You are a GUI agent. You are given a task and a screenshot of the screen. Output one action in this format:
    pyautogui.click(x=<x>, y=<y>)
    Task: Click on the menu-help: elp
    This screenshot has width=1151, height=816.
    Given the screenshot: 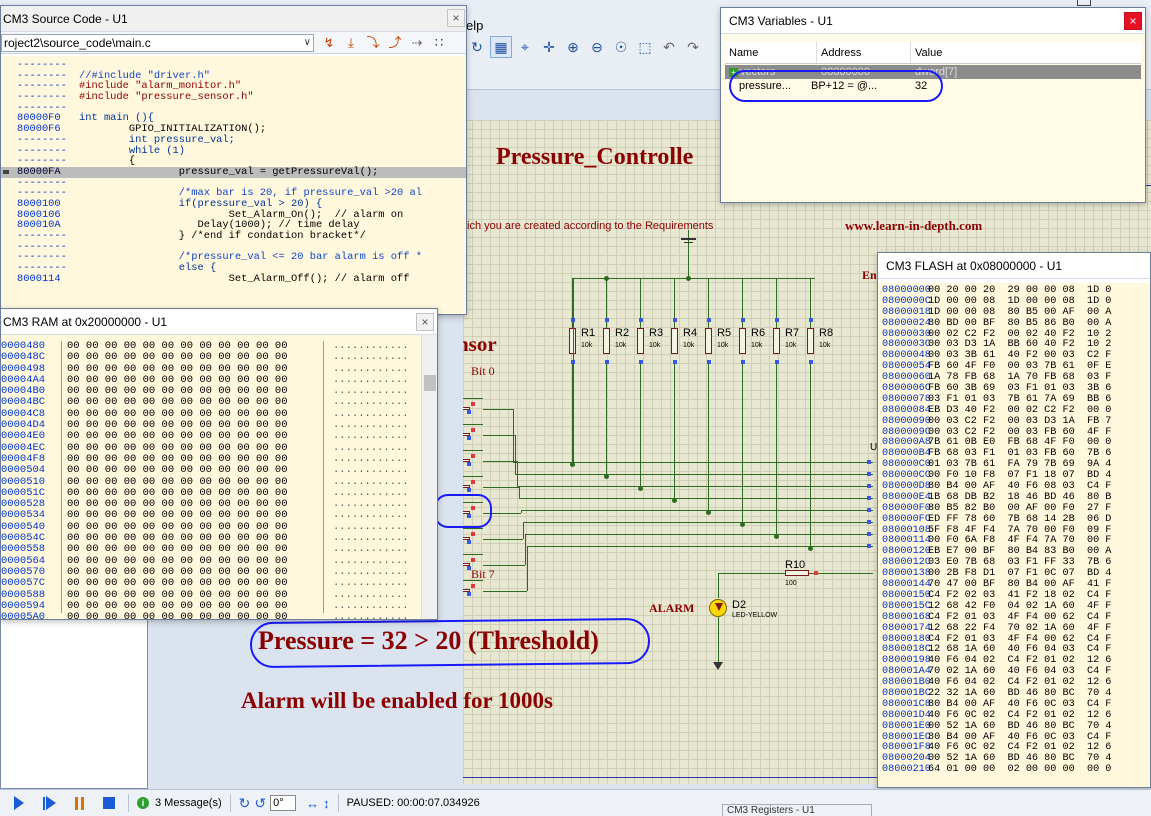 What is the action you would take?
    pyautogui.click(x=474, y=25)
    